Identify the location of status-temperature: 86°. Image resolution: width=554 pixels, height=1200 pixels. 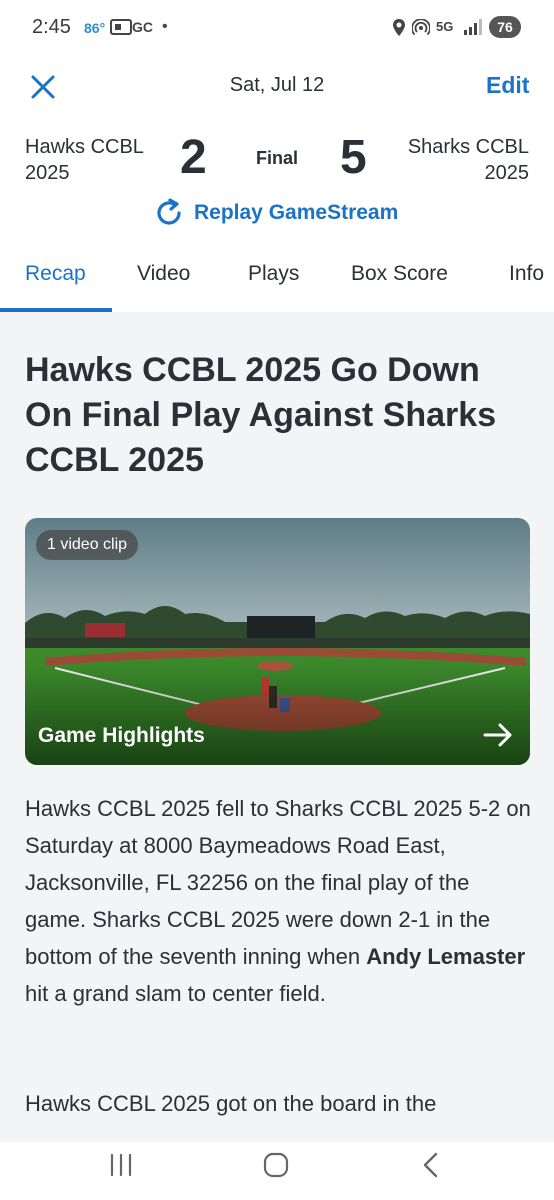
(95, 28).